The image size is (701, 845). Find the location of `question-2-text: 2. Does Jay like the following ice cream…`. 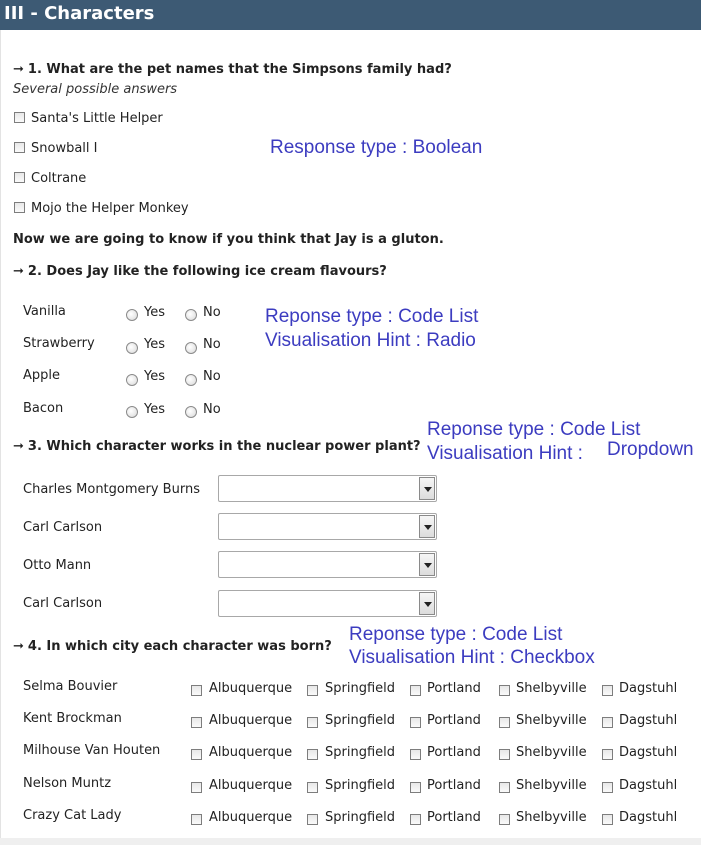

question-2-text: 2. Does Jay like the following ice cream… is located at coordinates (207, 271).